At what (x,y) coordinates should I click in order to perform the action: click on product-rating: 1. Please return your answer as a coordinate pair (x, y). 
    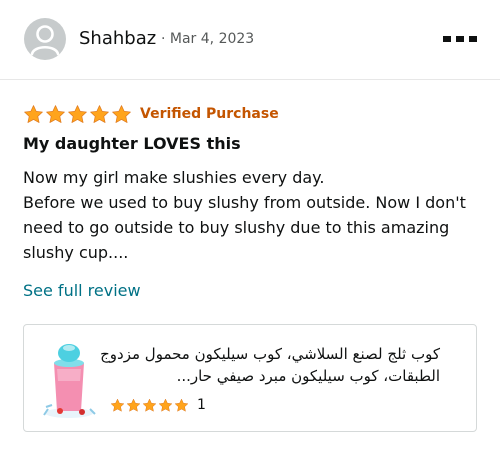
    Looking at the image, I should click on (158, 405).